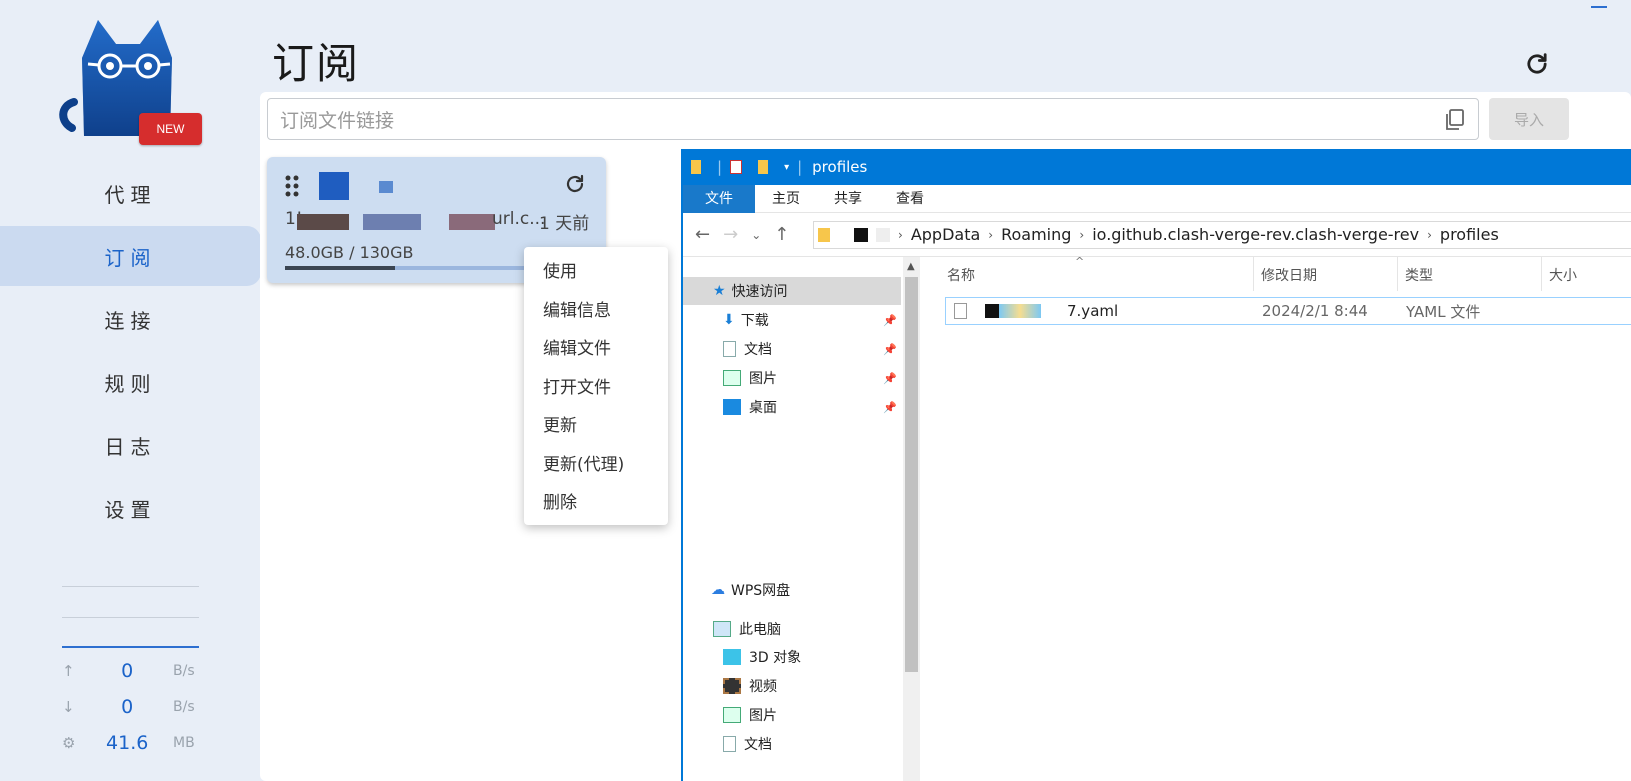 This screenshot has width=1631, height=781. I want to click on menu-item-edit-info: 编辑信息, so click(596, 311).